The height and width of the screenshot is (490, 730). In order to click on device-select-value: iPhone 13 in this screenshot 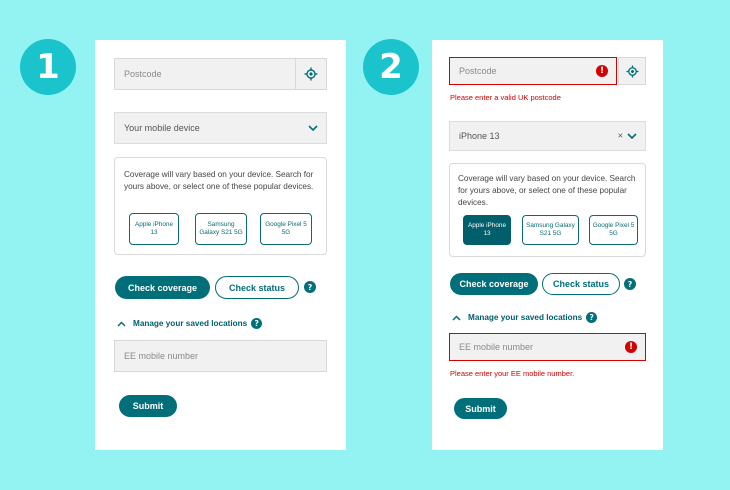, I will do `click(479, 136)`.